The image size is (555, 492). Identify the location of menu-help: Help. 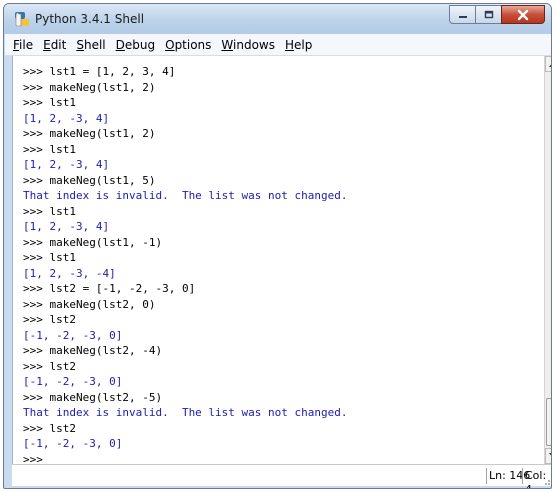
(298, 45).